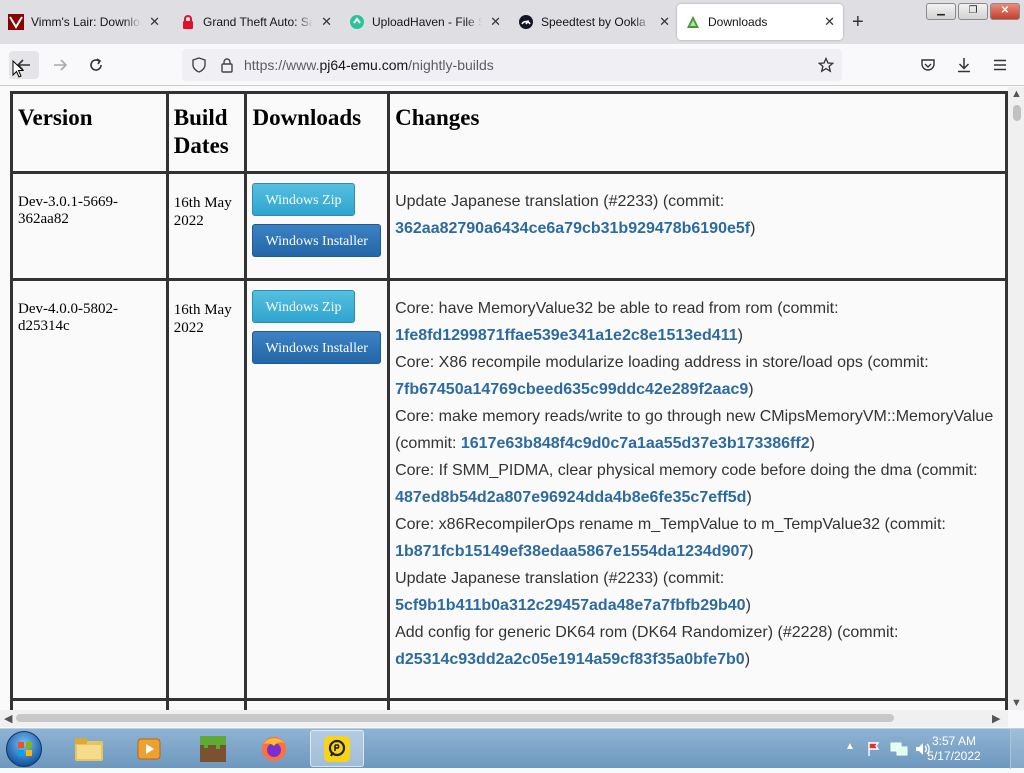 This screenshot has height=773, width=1024. I want to click on bookmark-star-icon, so click(826, 65).